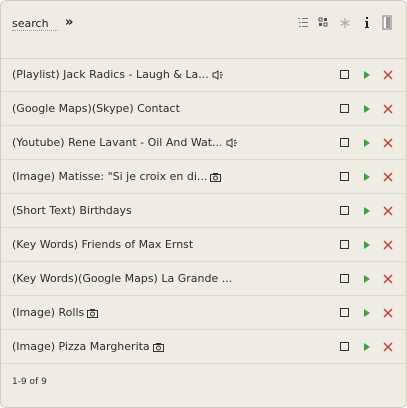  I want to click on item-title: (Google Maps)(Skype) Contact, so click(96, 109).